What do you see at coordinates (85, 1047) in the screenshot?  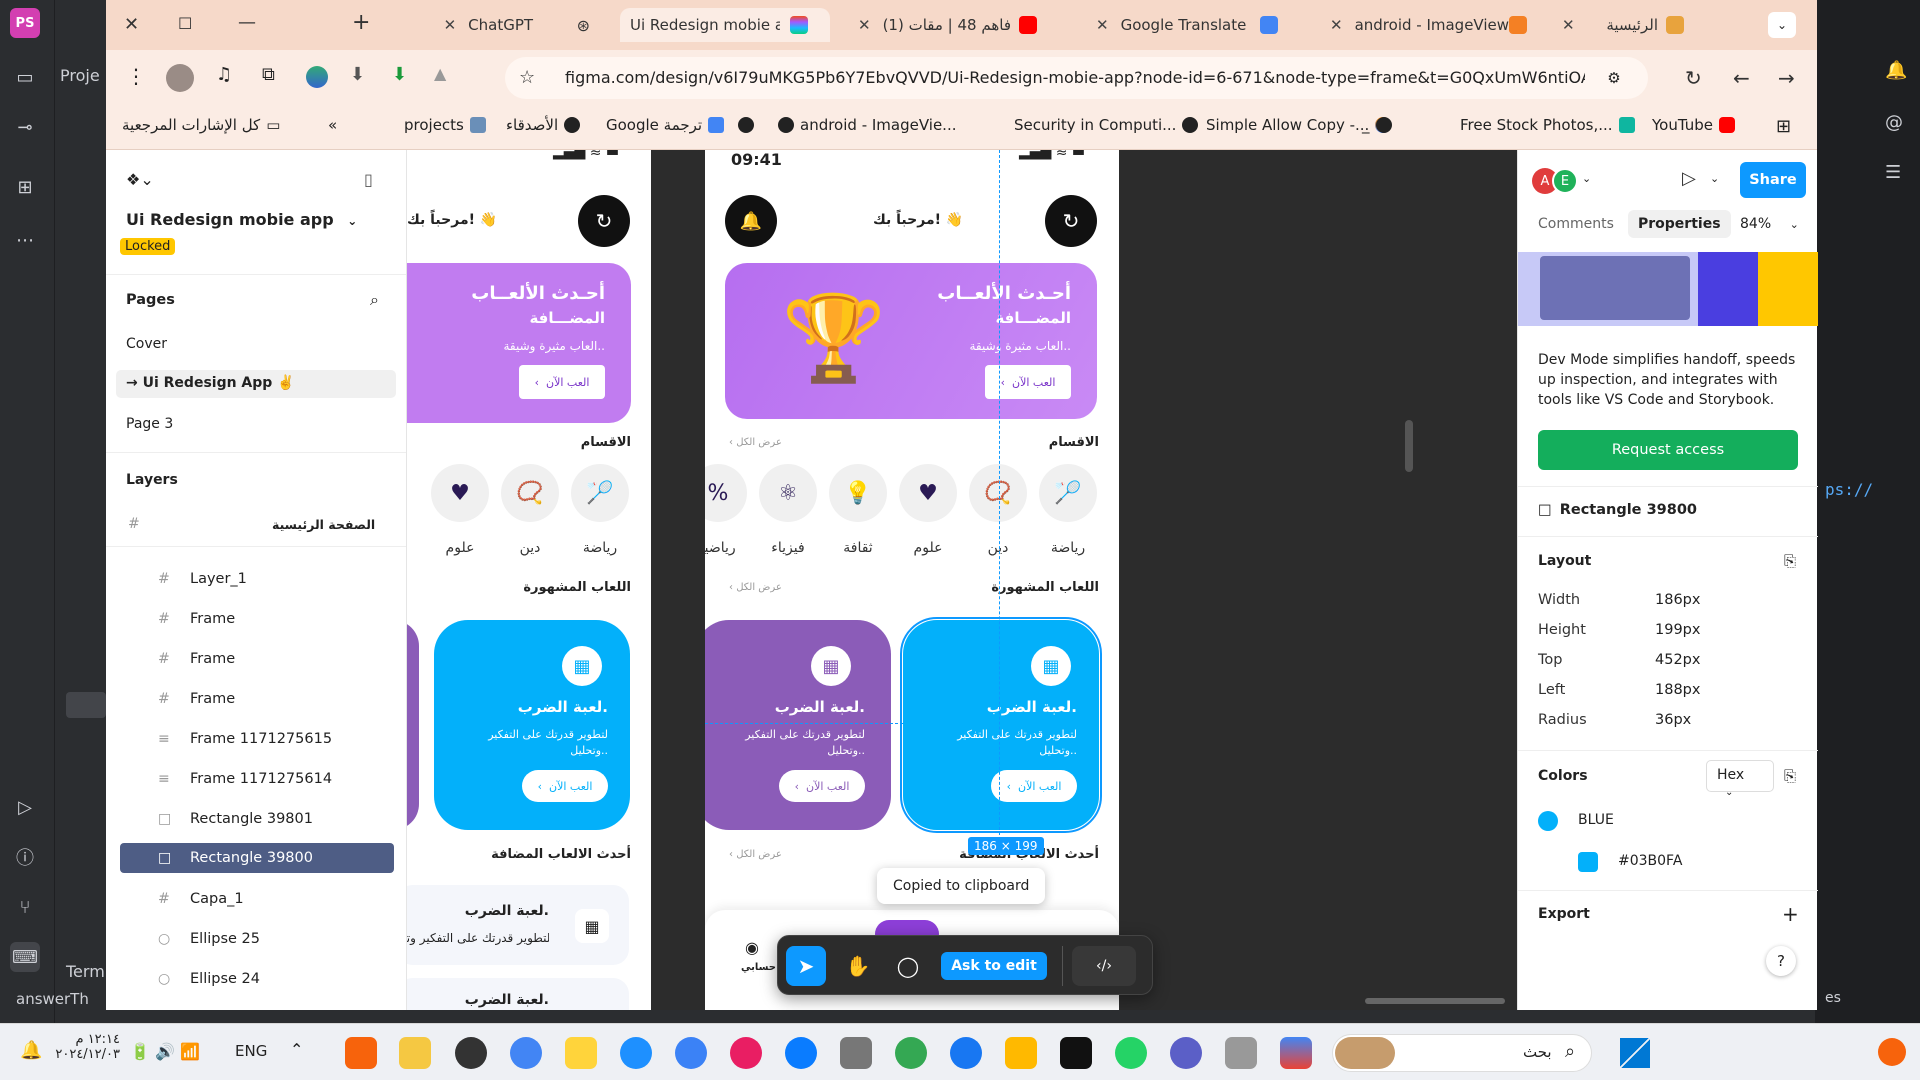 I see `clock: ١٢:١٤ م ٢٠٢٤/١٢/٠٣` at bounding box center [85, 1047].